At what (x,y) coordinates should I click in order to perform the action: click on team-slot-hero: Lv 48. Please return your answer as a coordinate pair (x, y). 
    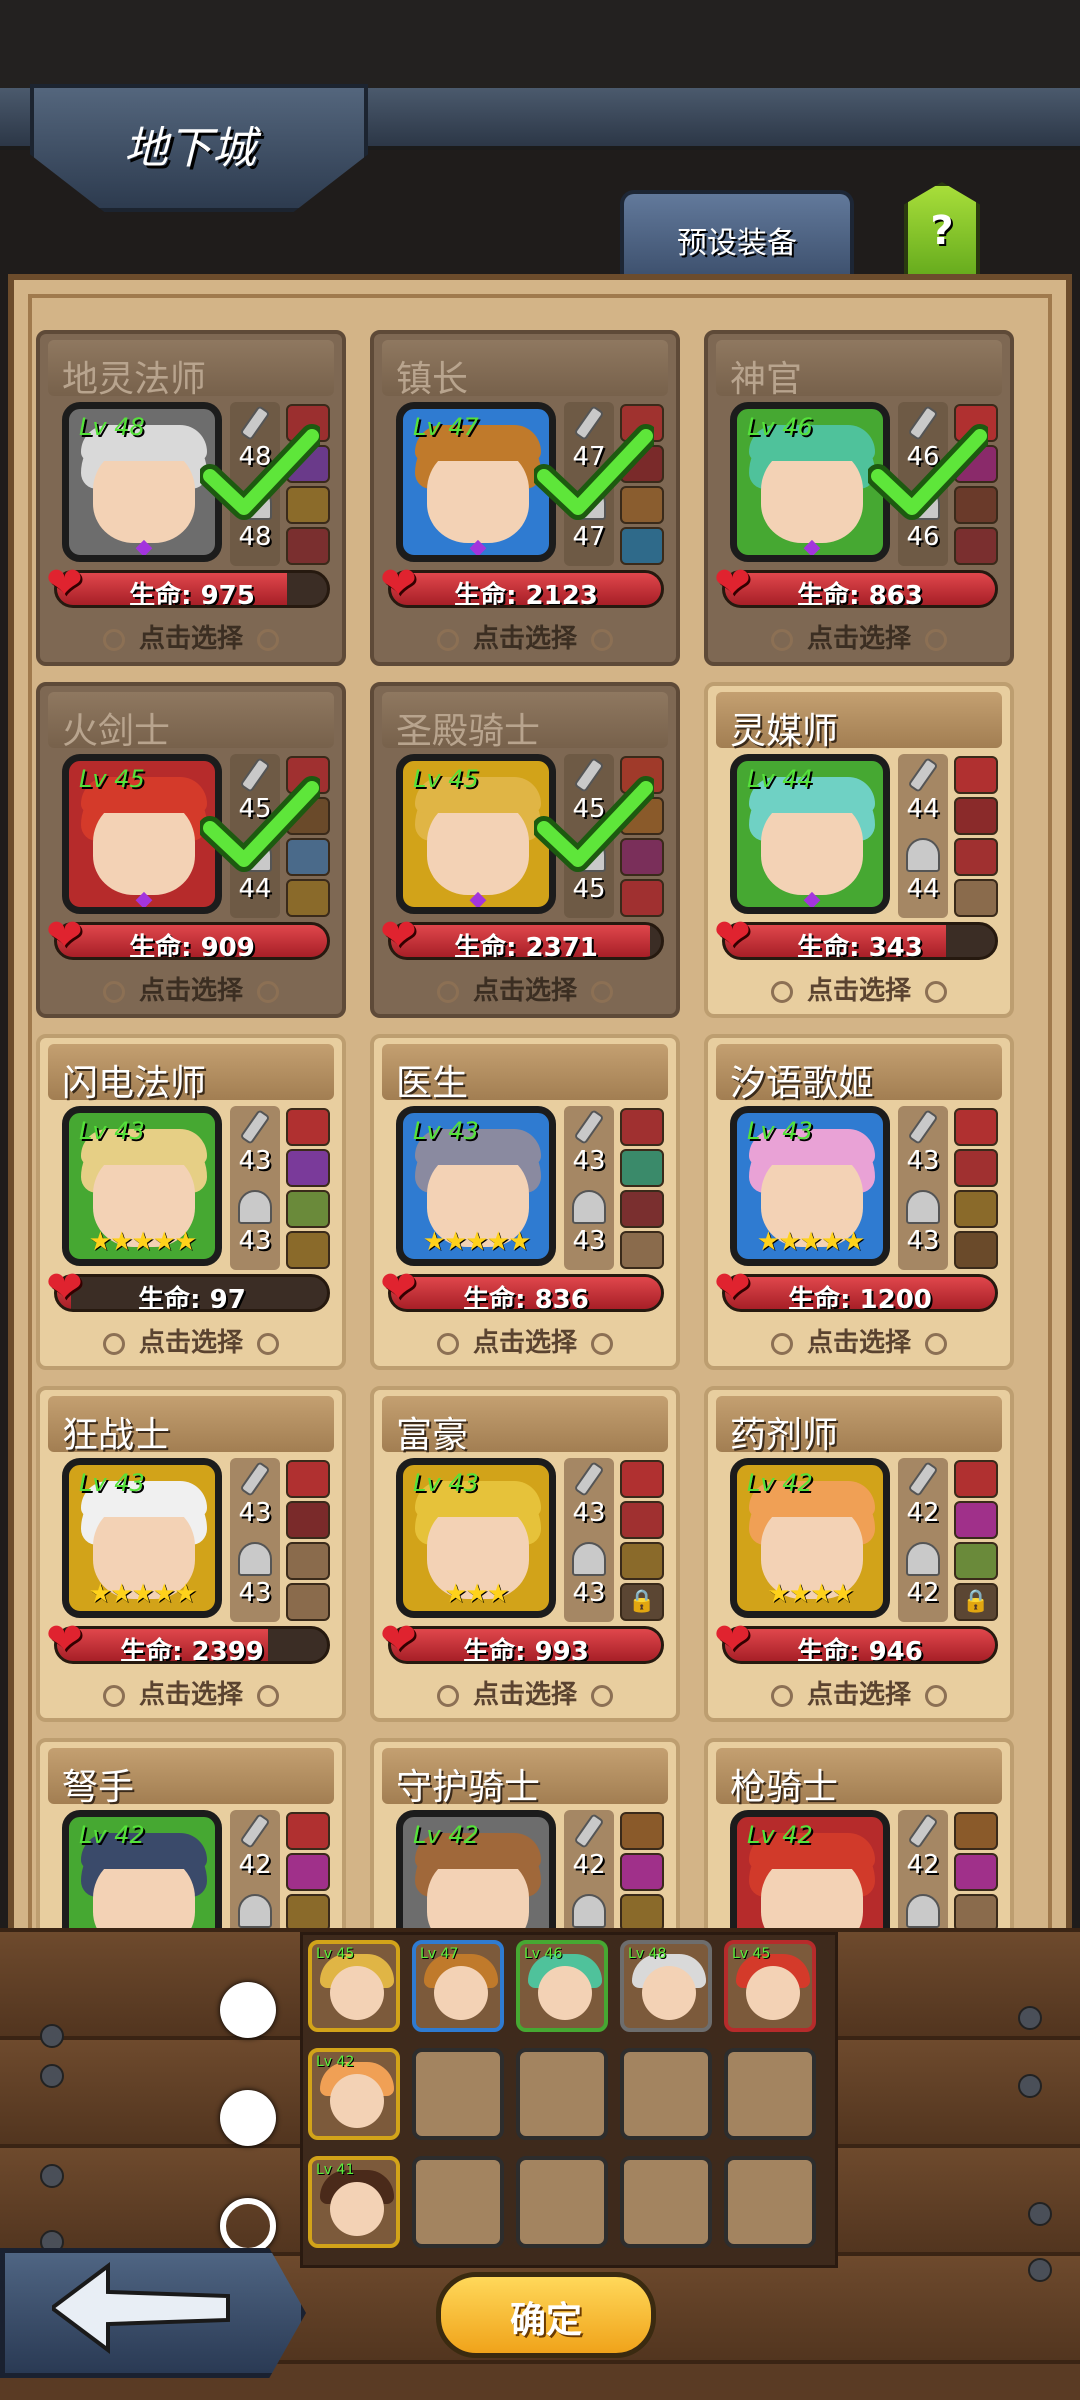
    Looking at the image, I should click on (666, 1986).